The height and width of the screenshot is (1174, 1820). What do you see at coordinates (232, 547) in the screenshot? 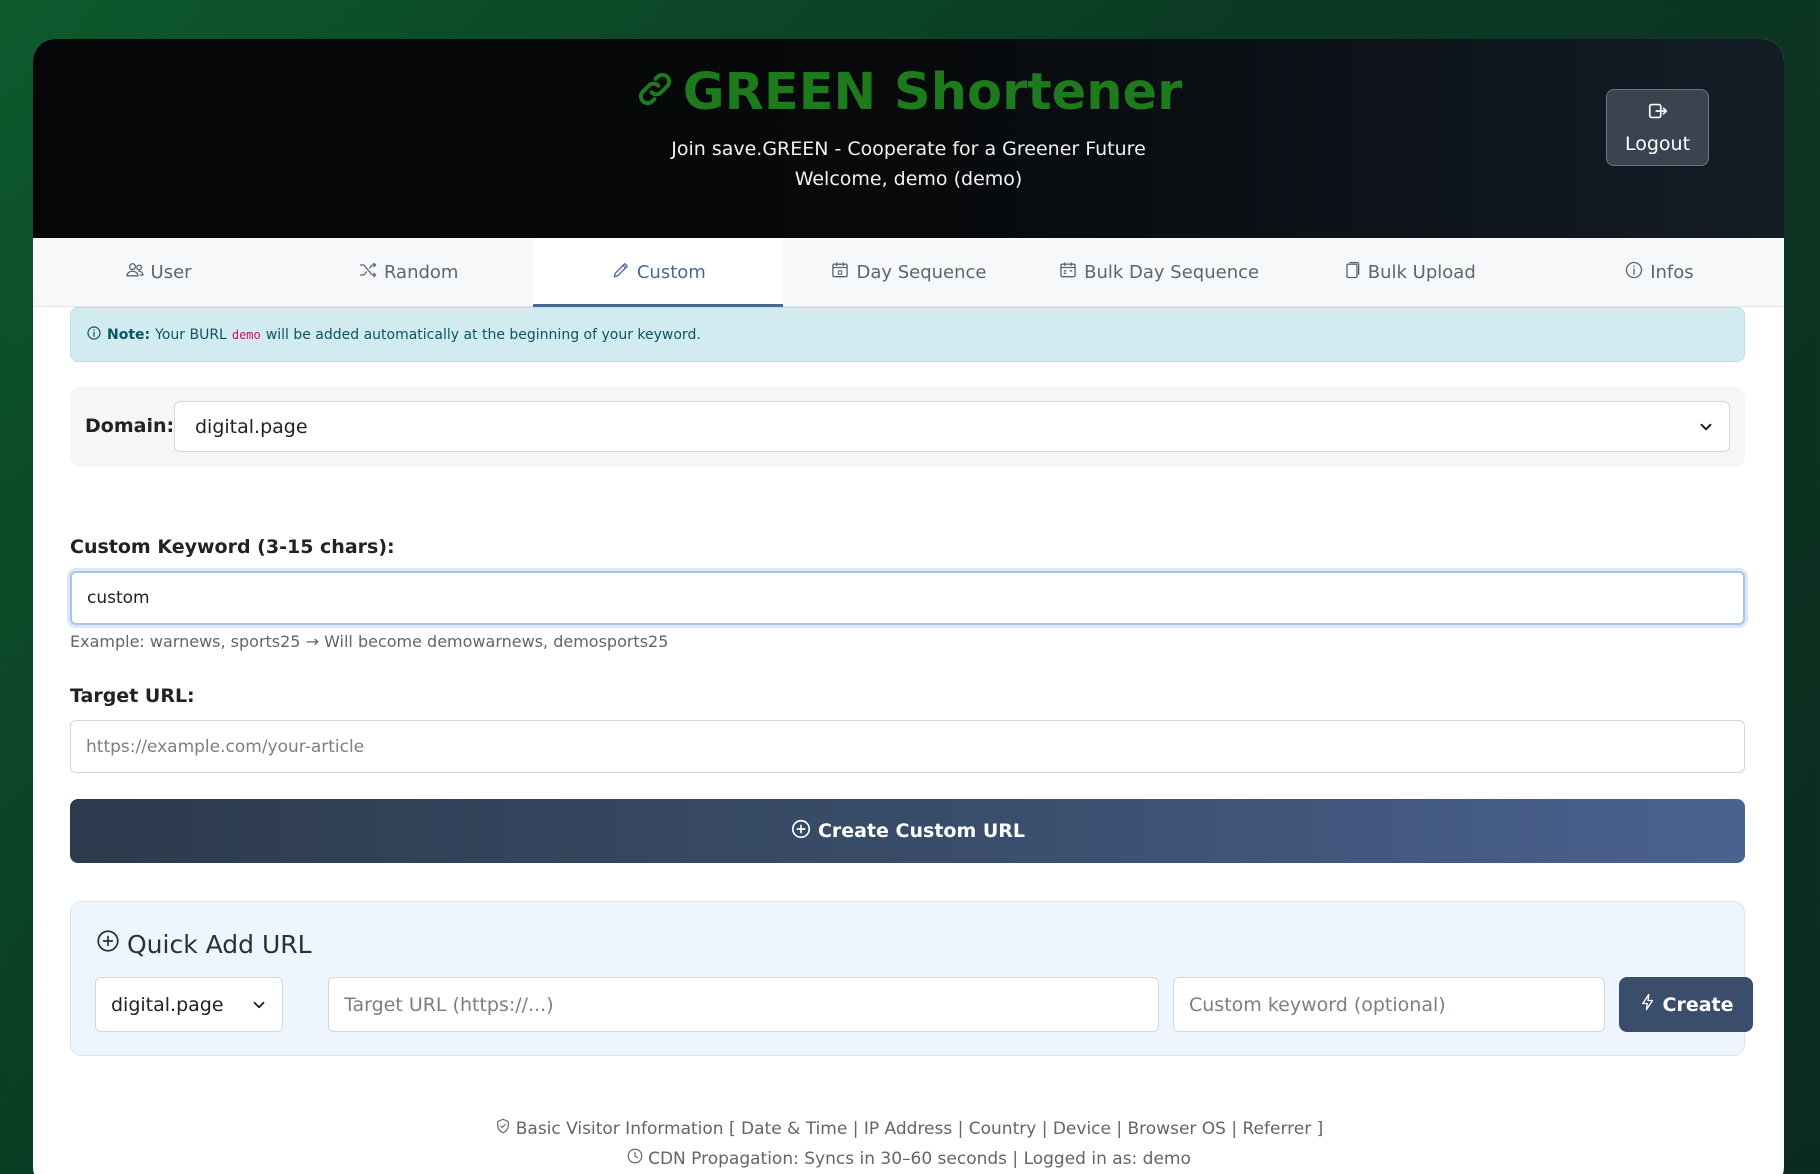
I see `keyword-label: Custom Keyword (3-15 chars):` at bounding box center [232, 547].